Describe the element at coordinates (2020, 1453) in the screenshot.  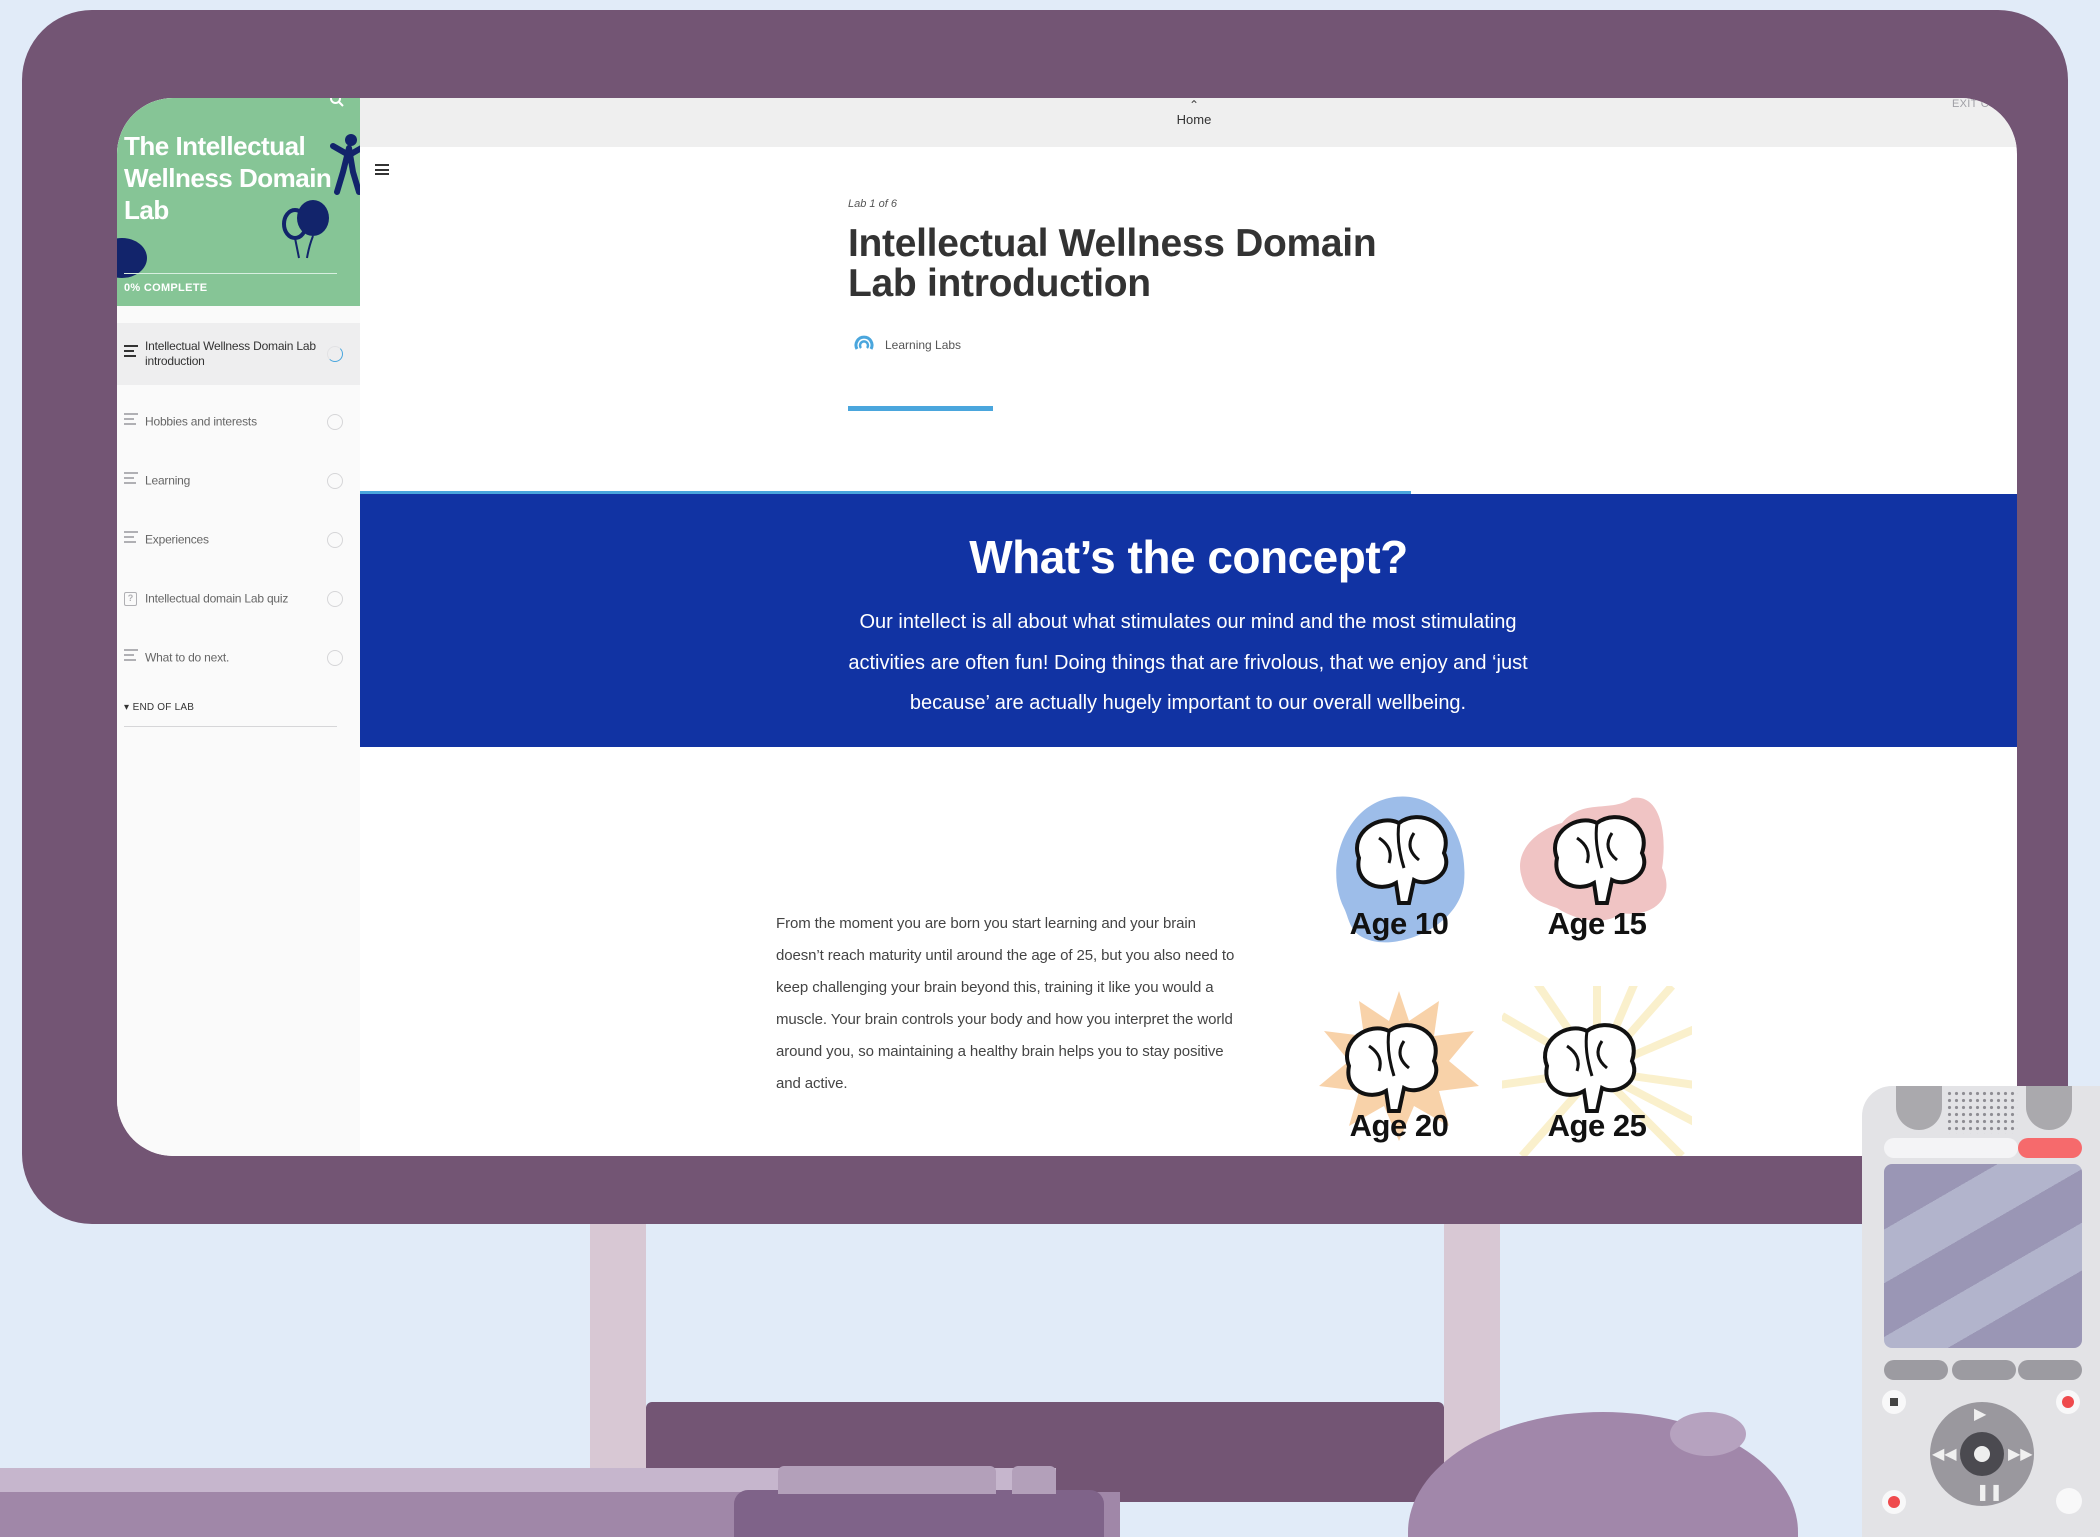
I see `fast-forward-icon: ▶▶` at that location.